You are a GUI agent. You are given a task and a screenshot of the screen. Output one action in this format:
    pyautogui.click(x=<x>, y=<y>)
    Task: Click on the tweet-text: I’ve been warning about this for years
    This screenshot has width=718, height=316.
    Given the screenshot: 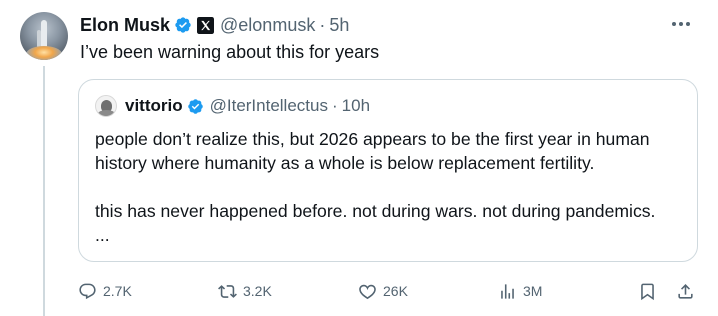 What is the action you would take?
    pyautogui.click(x=230, y=52)
    